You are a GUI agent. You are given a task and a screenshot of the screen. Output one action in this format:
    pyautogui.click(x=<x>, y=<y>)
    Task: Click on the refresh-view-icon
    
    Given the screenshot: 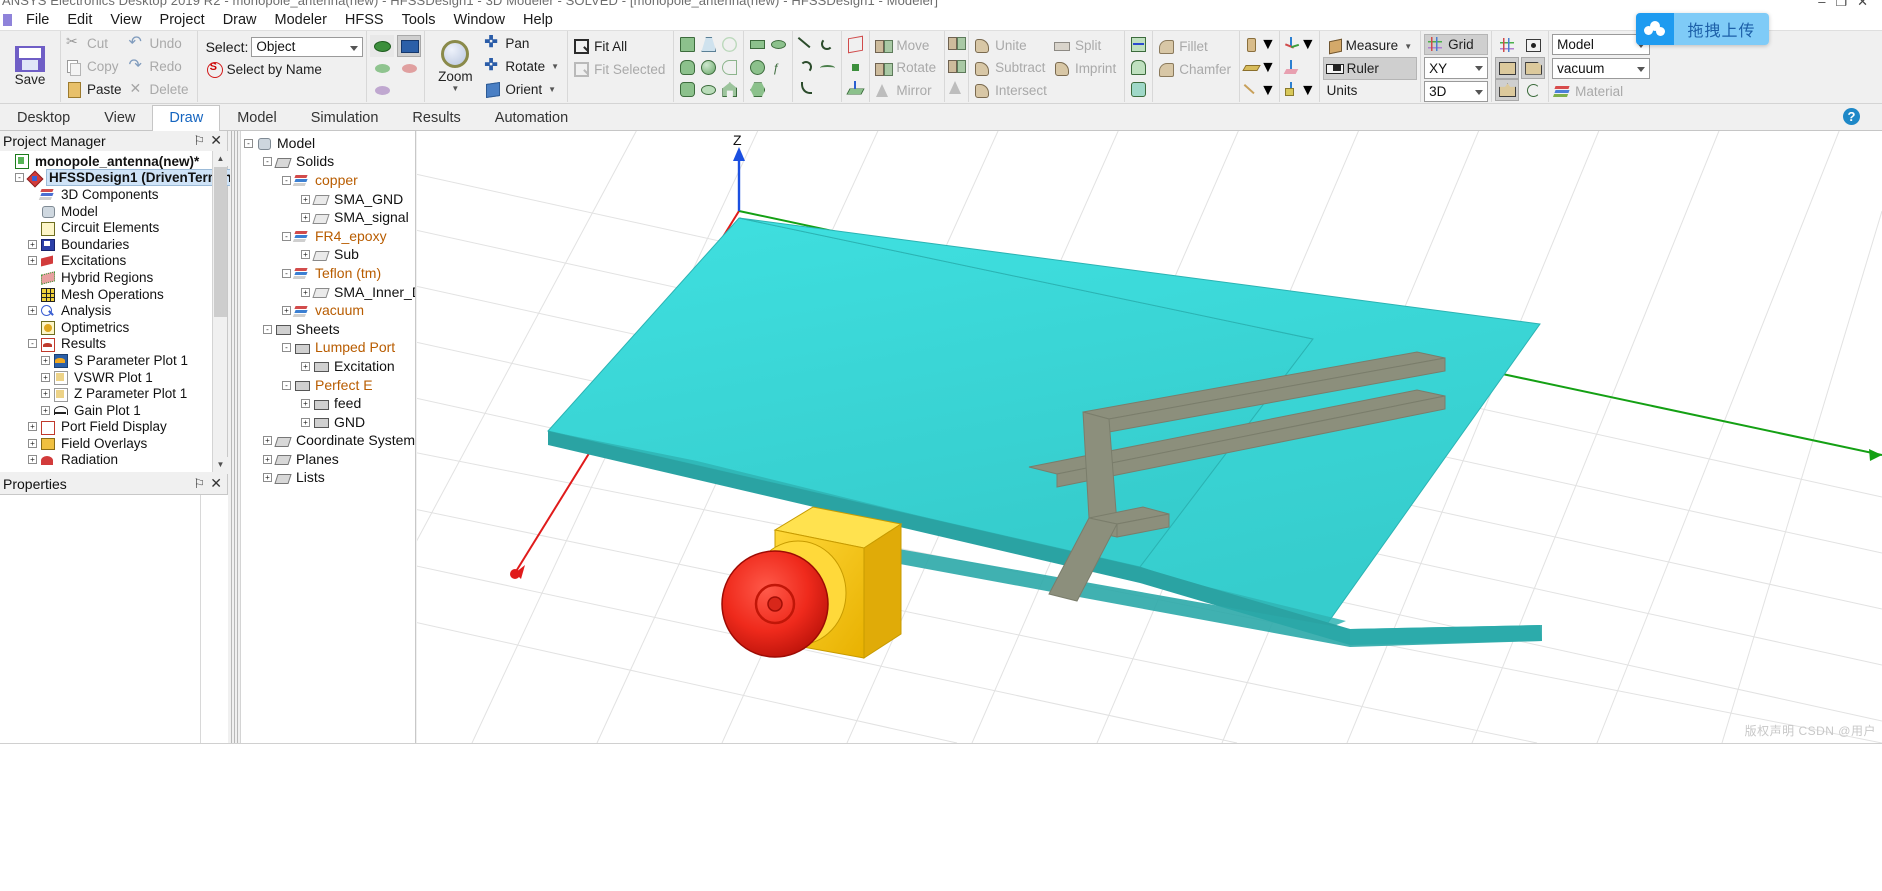 What is the action you would take?
    pyautogui.click(x=1533, y=90)
    